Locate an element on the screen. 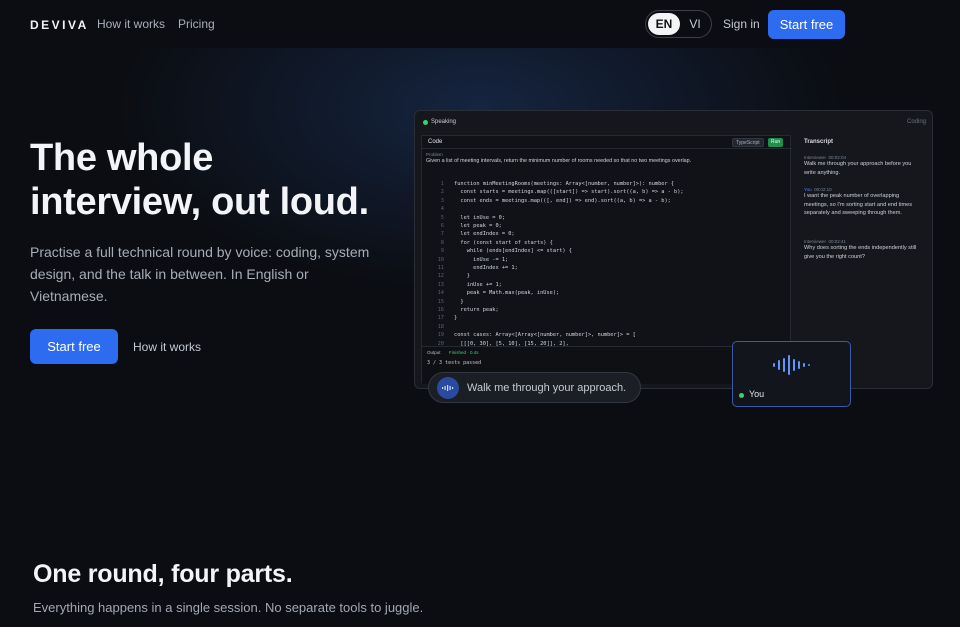 Image resolution: width=960 pixels, height=627 pixels. code-text: inUse += 1; is located at coordinates (478, 284).